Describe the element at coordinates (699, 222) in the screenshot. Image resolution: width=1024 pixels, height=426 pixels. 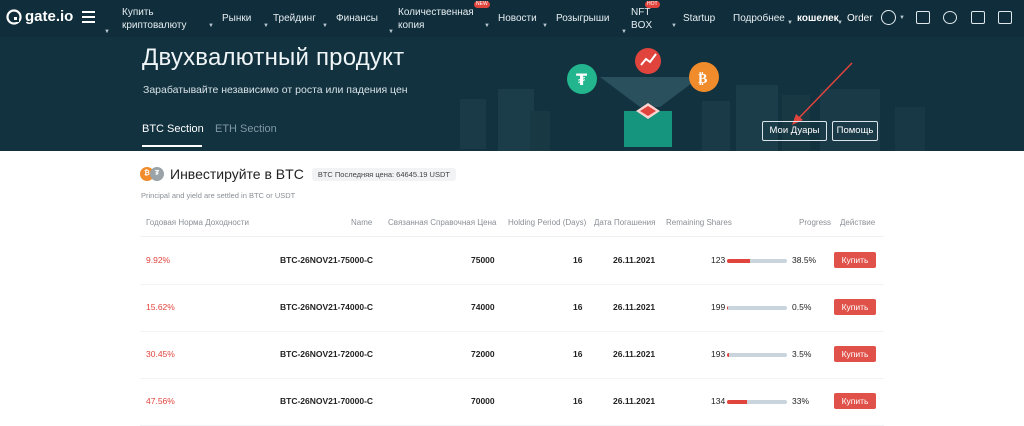
I see `col-header-remaining-shares: Remaining Shares` at that location.